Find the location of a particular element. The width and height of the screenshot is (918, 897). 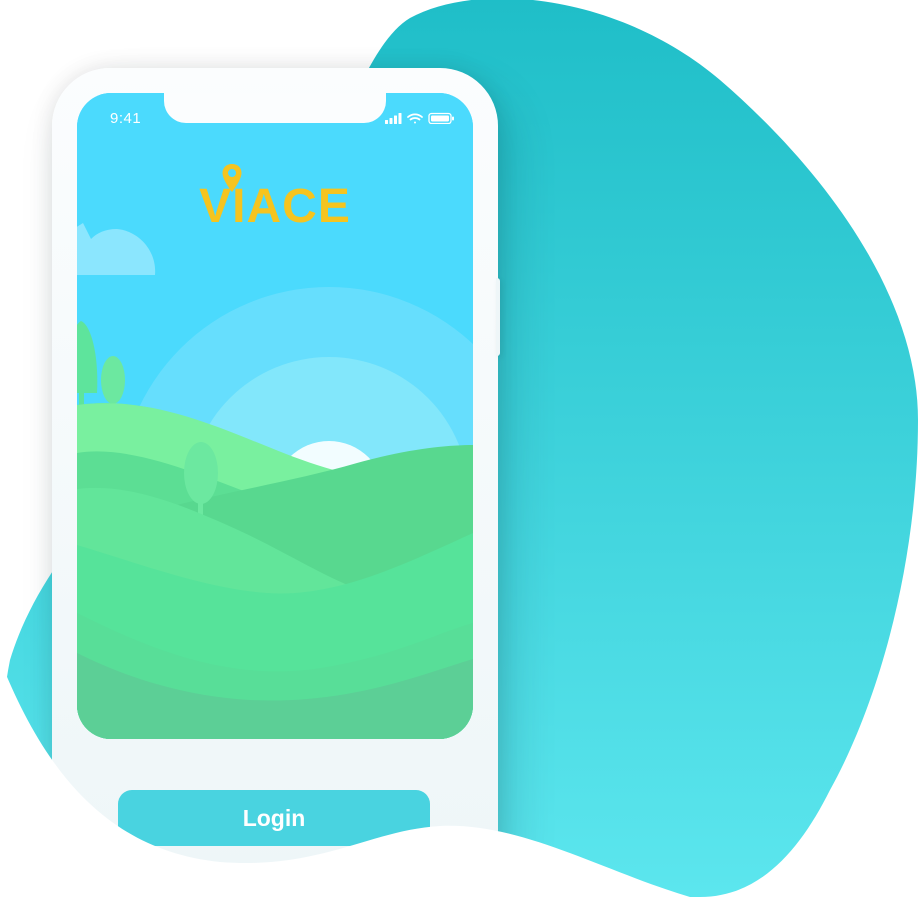

battery-icon is located at coordinates (441, 118).